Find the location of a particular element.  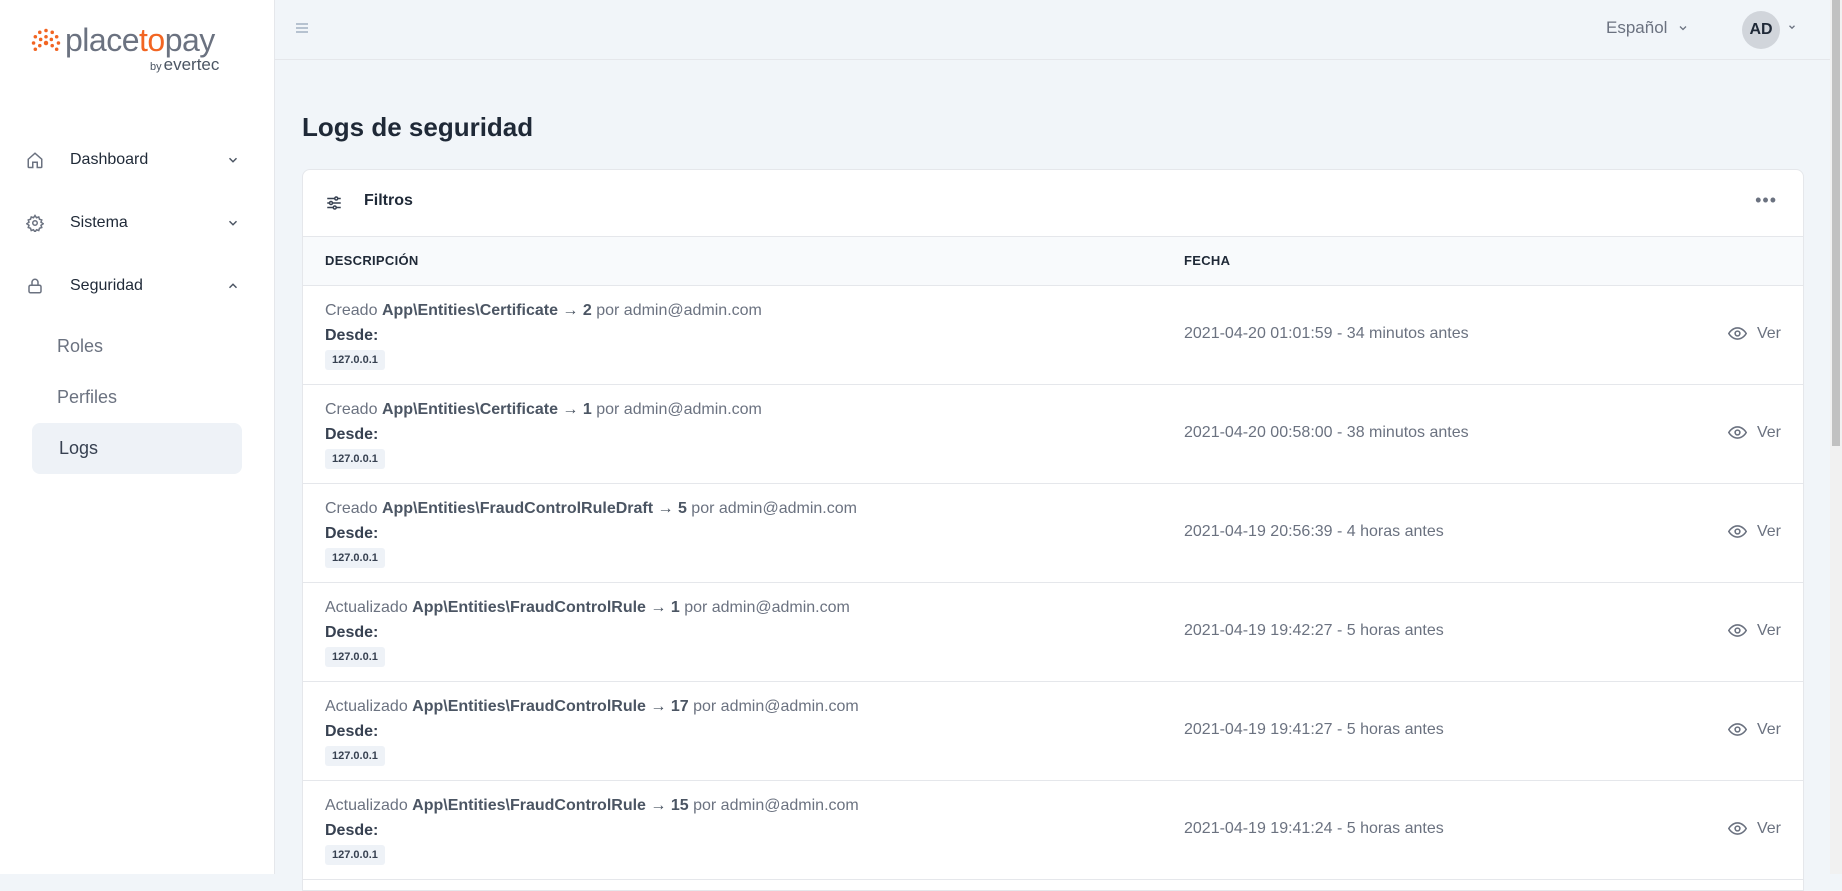

page-scrollbar is located at coordinates (1836, 437).